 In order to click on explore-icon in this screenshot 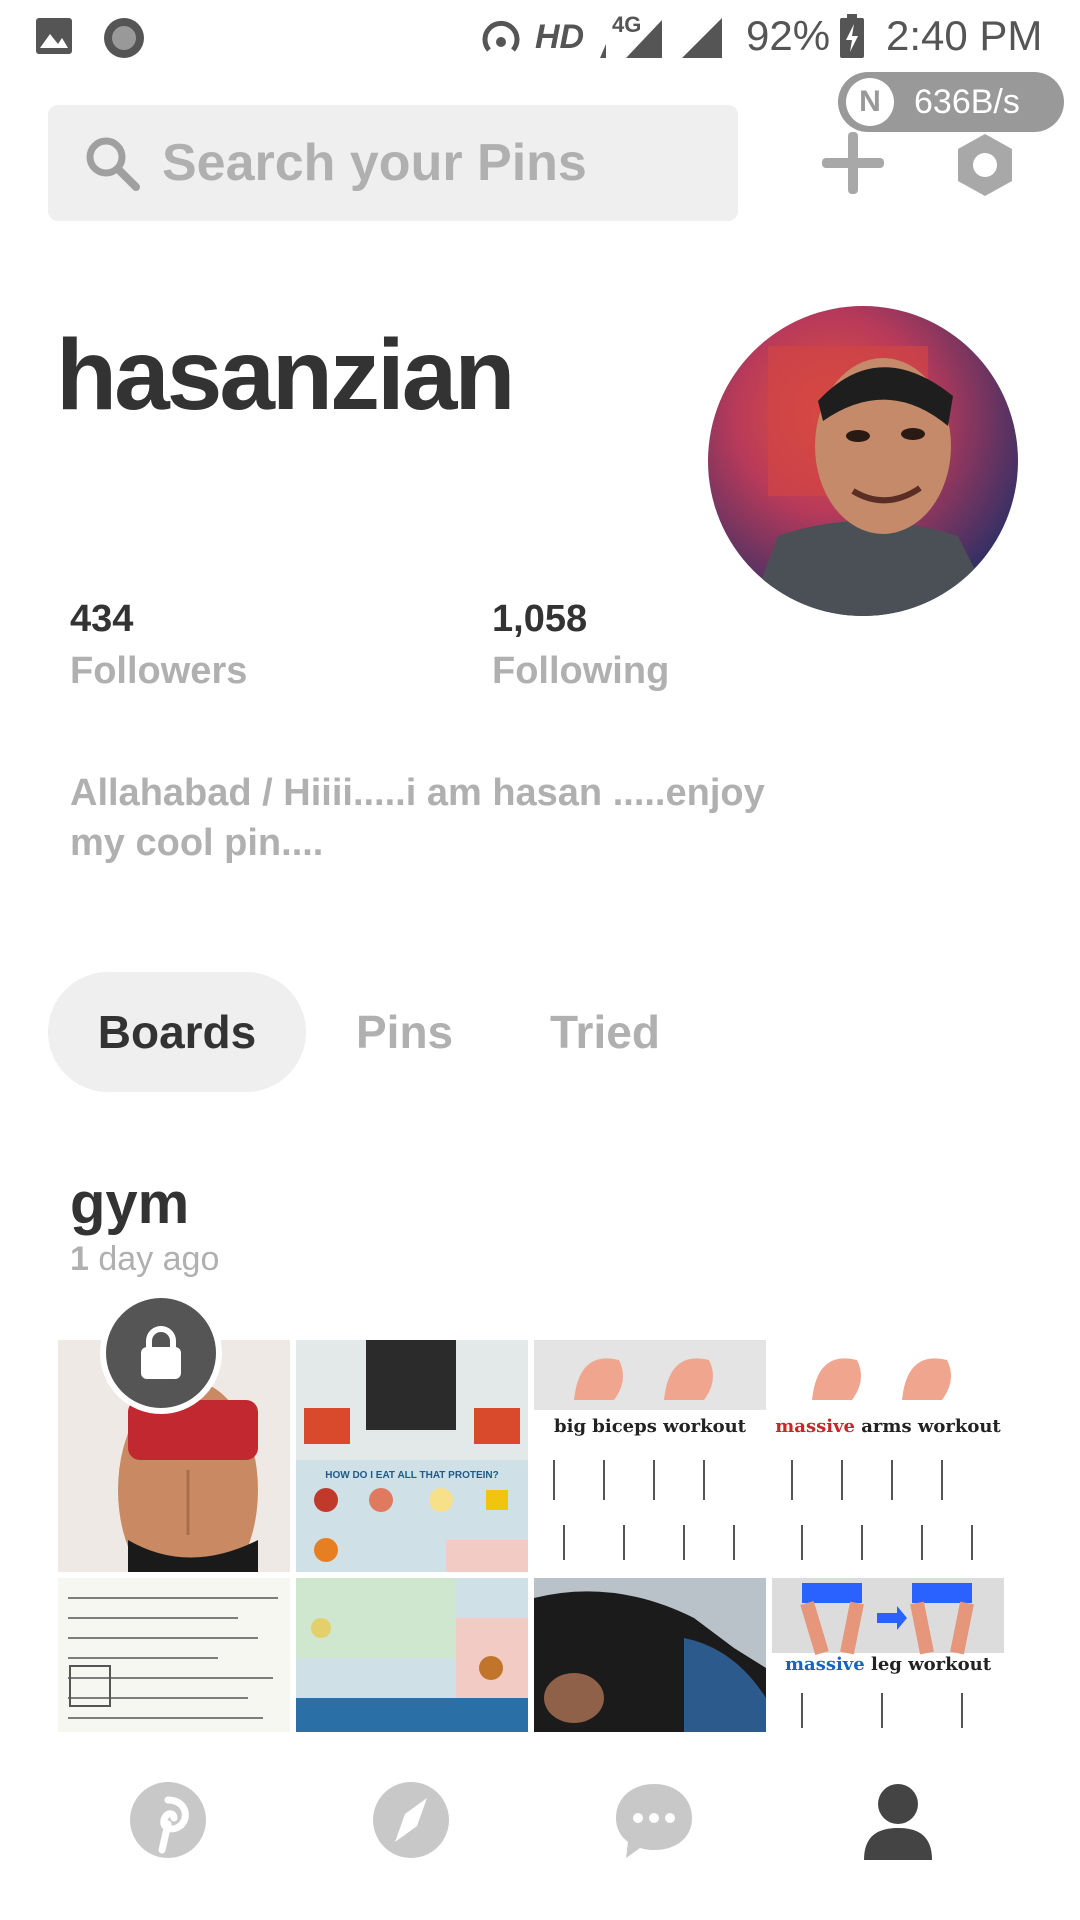, I will do `click(411, 1820)`.